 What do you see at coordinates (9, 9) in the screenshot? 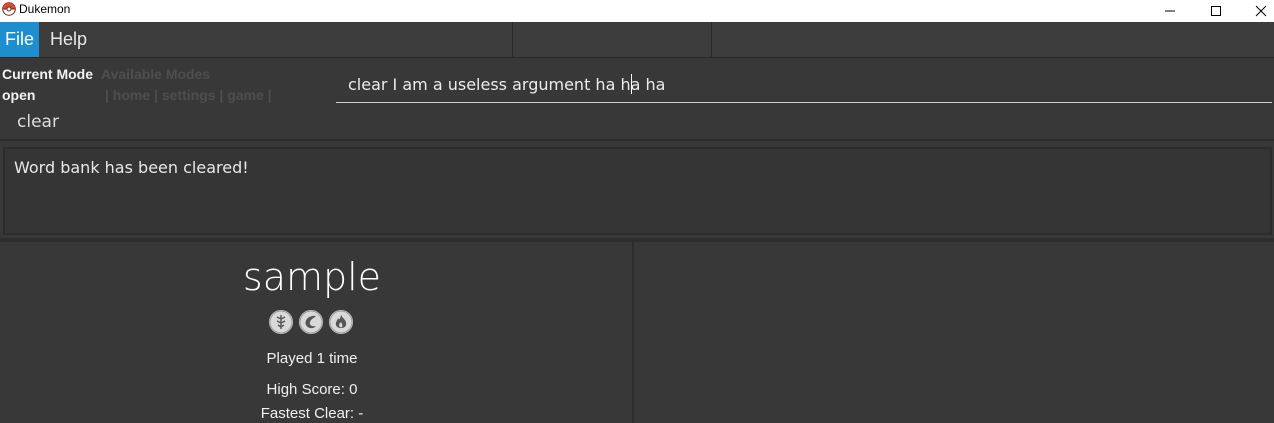
I see `pokeball-icon` at bounding box center [9, 9].